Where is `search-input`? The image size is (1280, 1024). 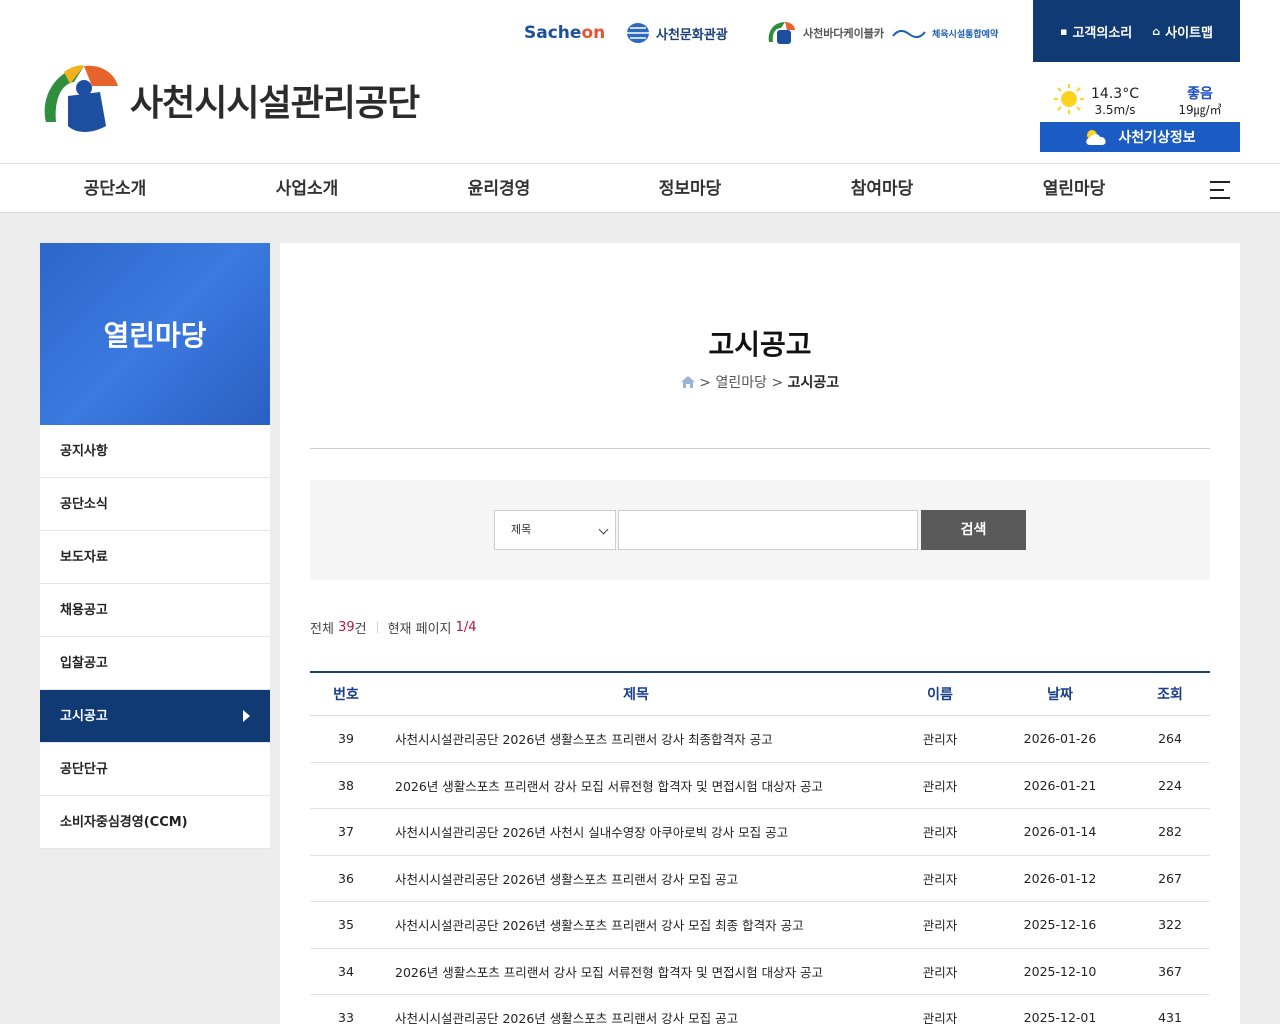 search-input is located at coordinates (768, 530).